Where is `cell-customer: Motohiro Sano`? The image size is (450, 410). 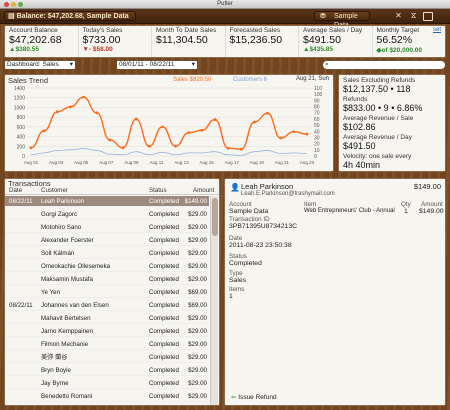
cell-customer: Motohiro Sano is located at coordinates (61, 227).